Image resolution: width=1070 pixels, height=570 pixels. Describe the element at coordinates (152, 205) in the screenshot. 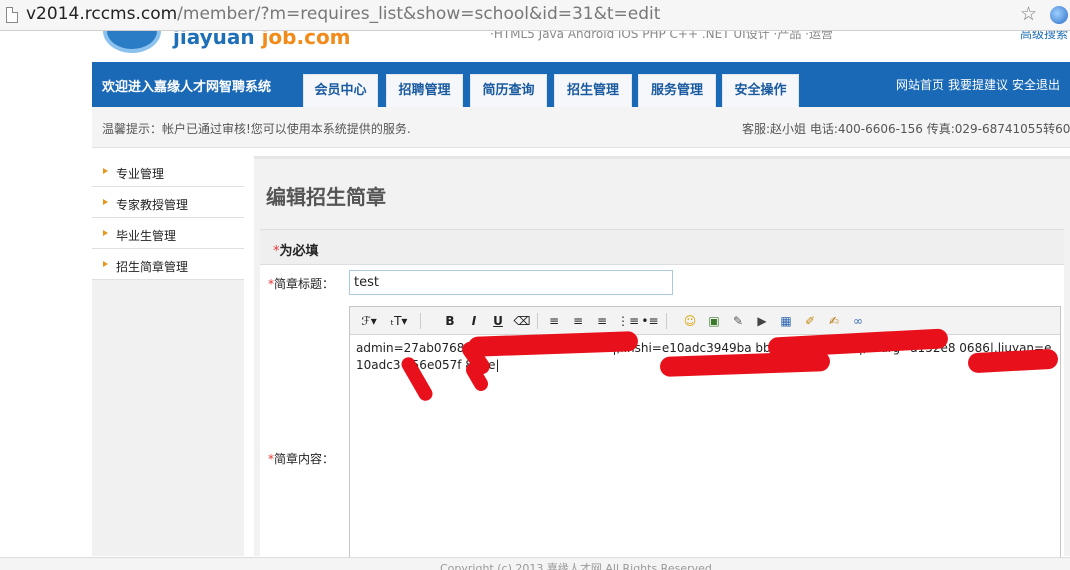

I see `sidebar-item-label: 专家教授管理` at that location.